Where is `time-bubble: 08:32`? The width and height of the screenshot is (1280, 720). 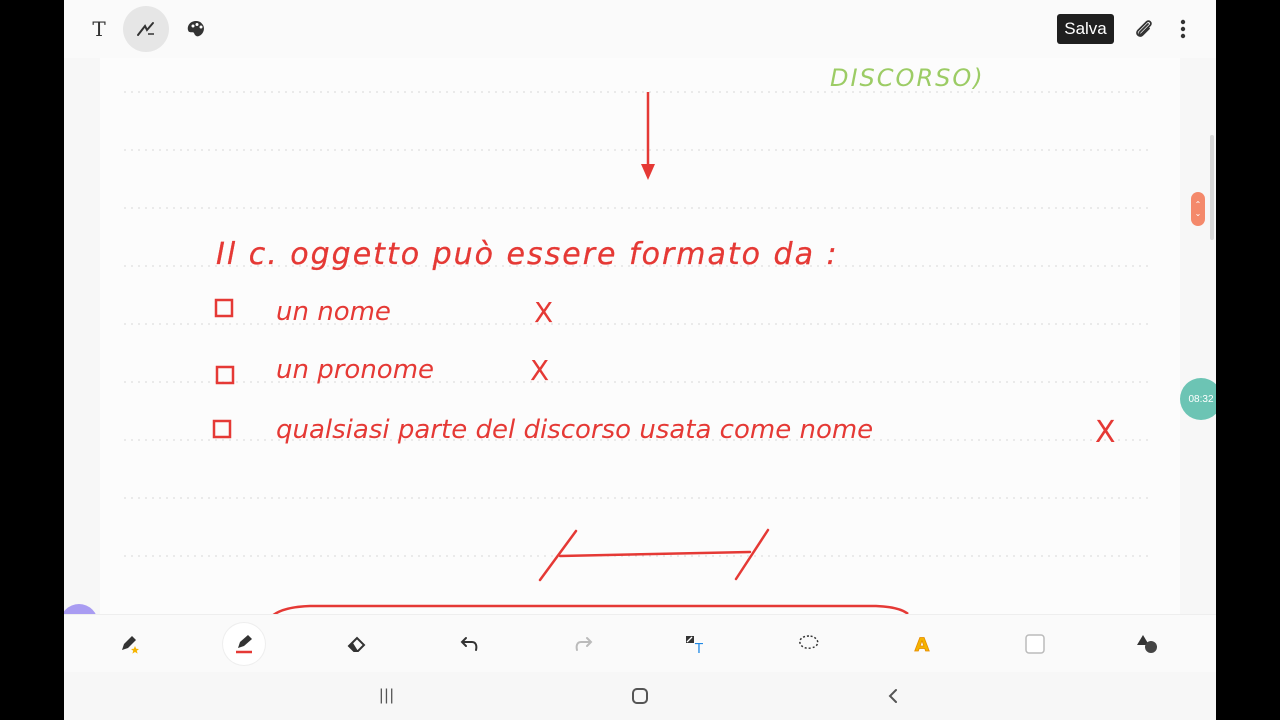
time-bubble: 08:32 is located at coordinates (1198, 399).